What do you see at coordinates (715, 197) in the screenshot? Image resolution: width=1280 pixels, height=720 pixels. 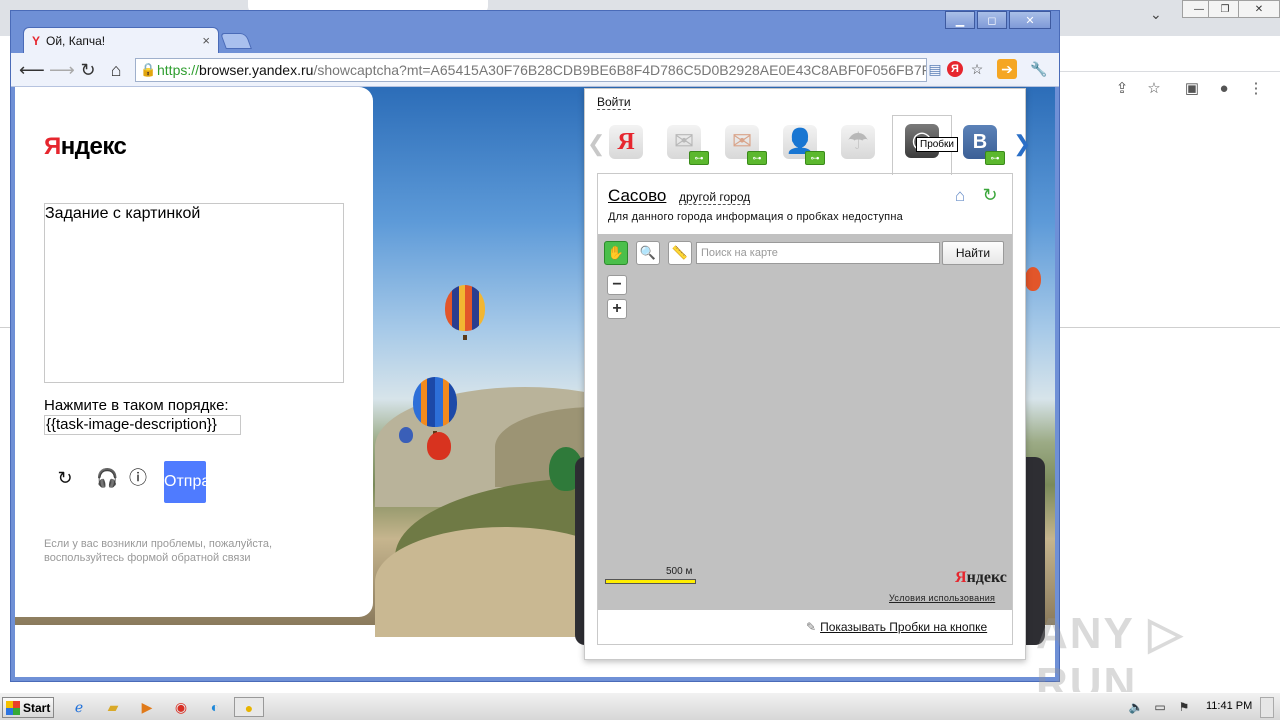 I see `other-city-link: другой город` at bounding box center [715, 197].